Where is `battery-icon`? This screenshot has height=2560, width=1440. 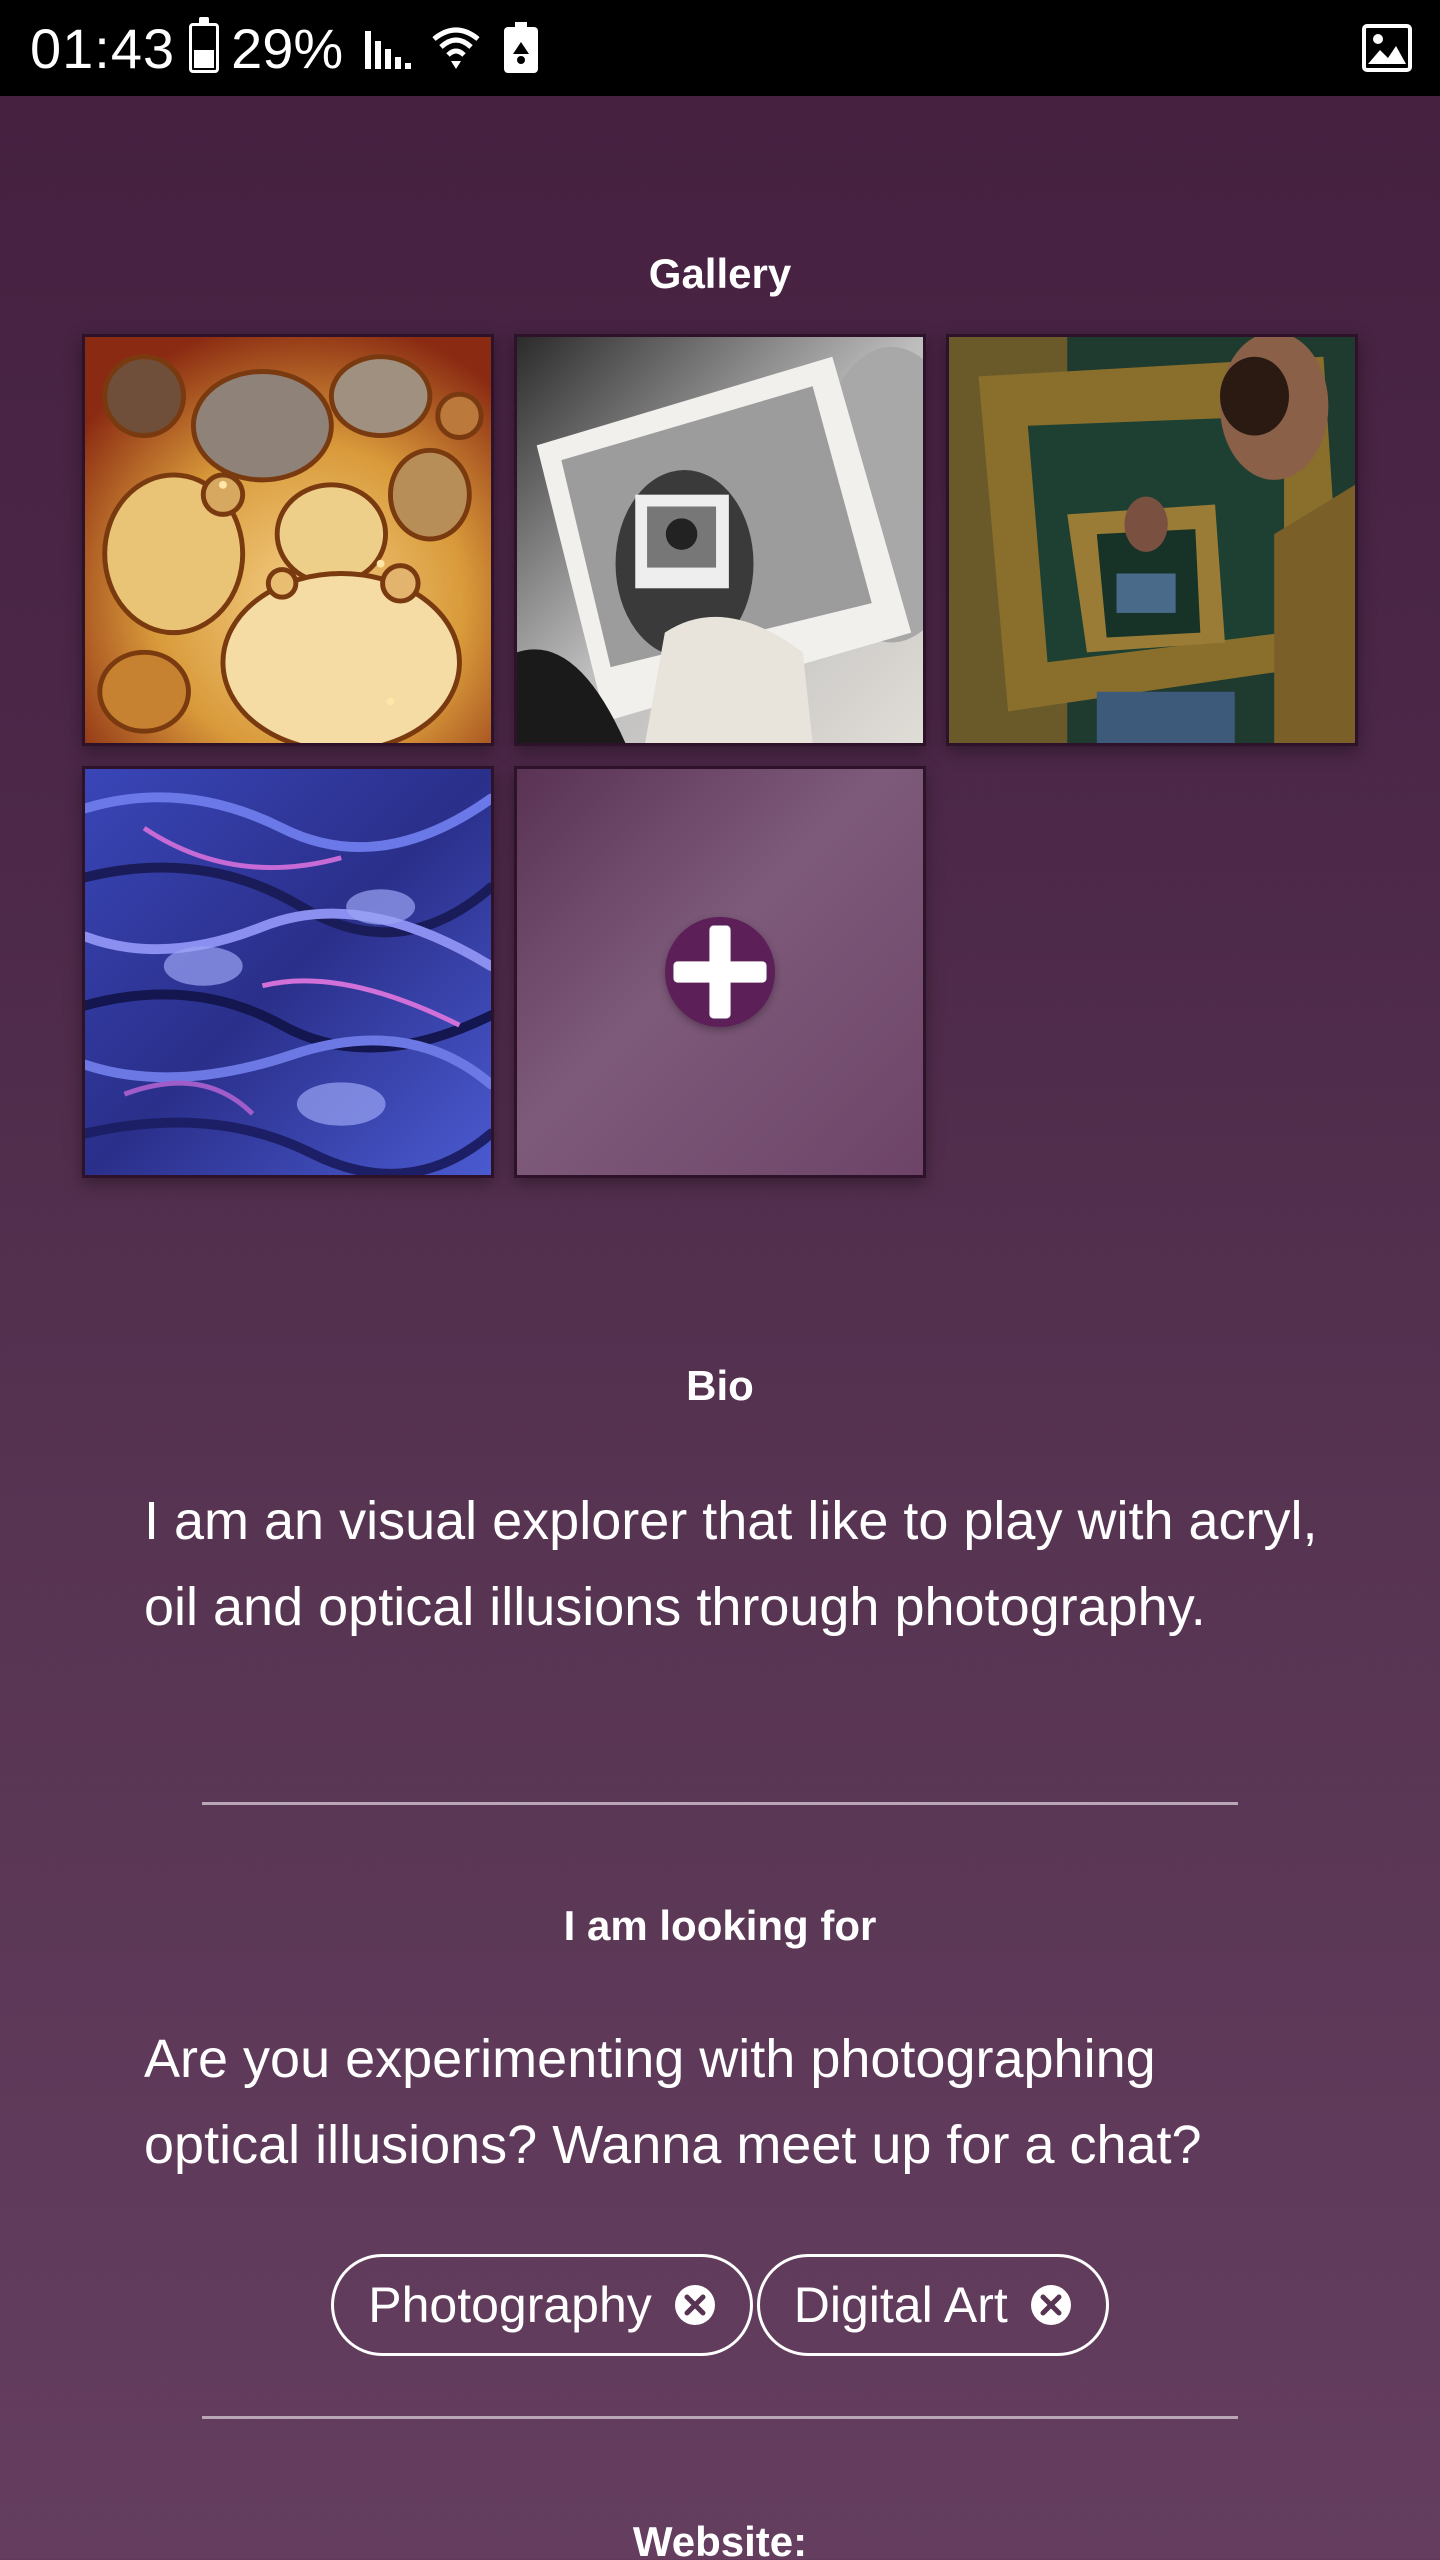 battery-icon is located at coordinates (204, 45).